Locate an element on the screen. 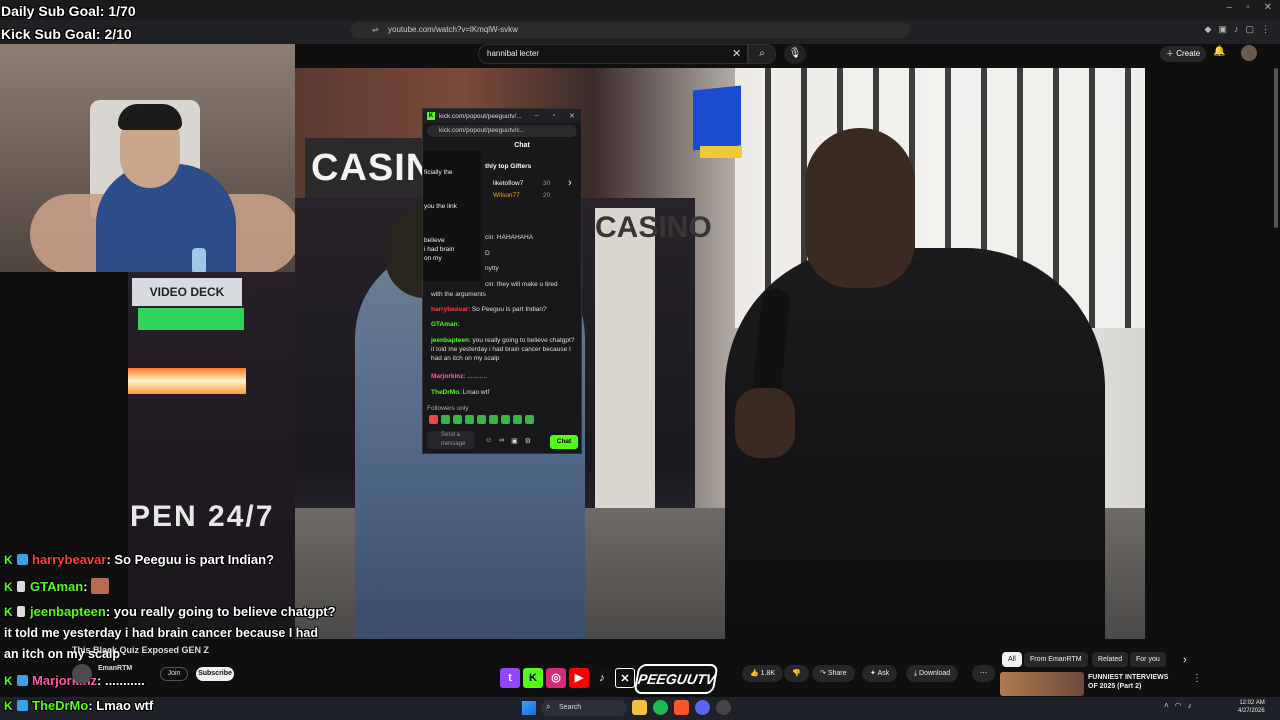 The width and height of the screenshot is (1280, 720). chat-username: TheDrMo is located at coordinates (445, 392).